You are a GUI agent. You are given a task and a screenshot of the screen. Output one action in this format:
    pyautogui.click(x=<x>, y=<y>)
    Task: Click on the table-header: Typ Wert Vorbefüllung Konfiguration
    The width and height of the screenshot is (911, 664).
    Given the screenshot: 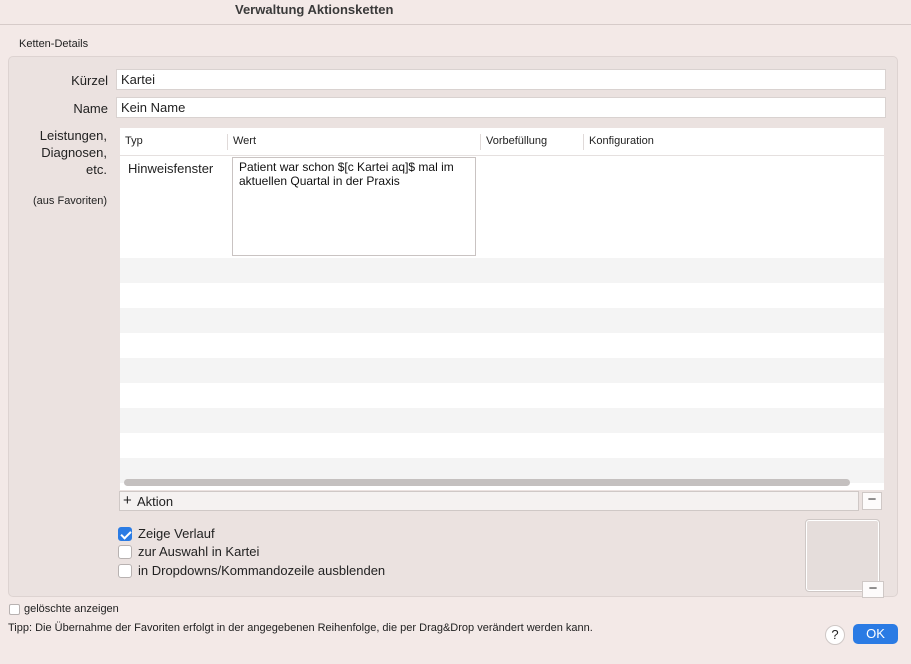 What is the action you would take?
    pyautogui.click(x=502, y=142)
    